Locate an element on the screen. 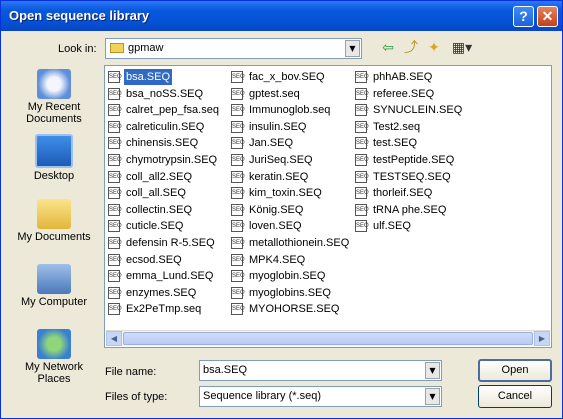 Image resolution: width=563 pixels, height=419 pixels. new-folder-icon: ✦ is located at coordinates (434, 48).